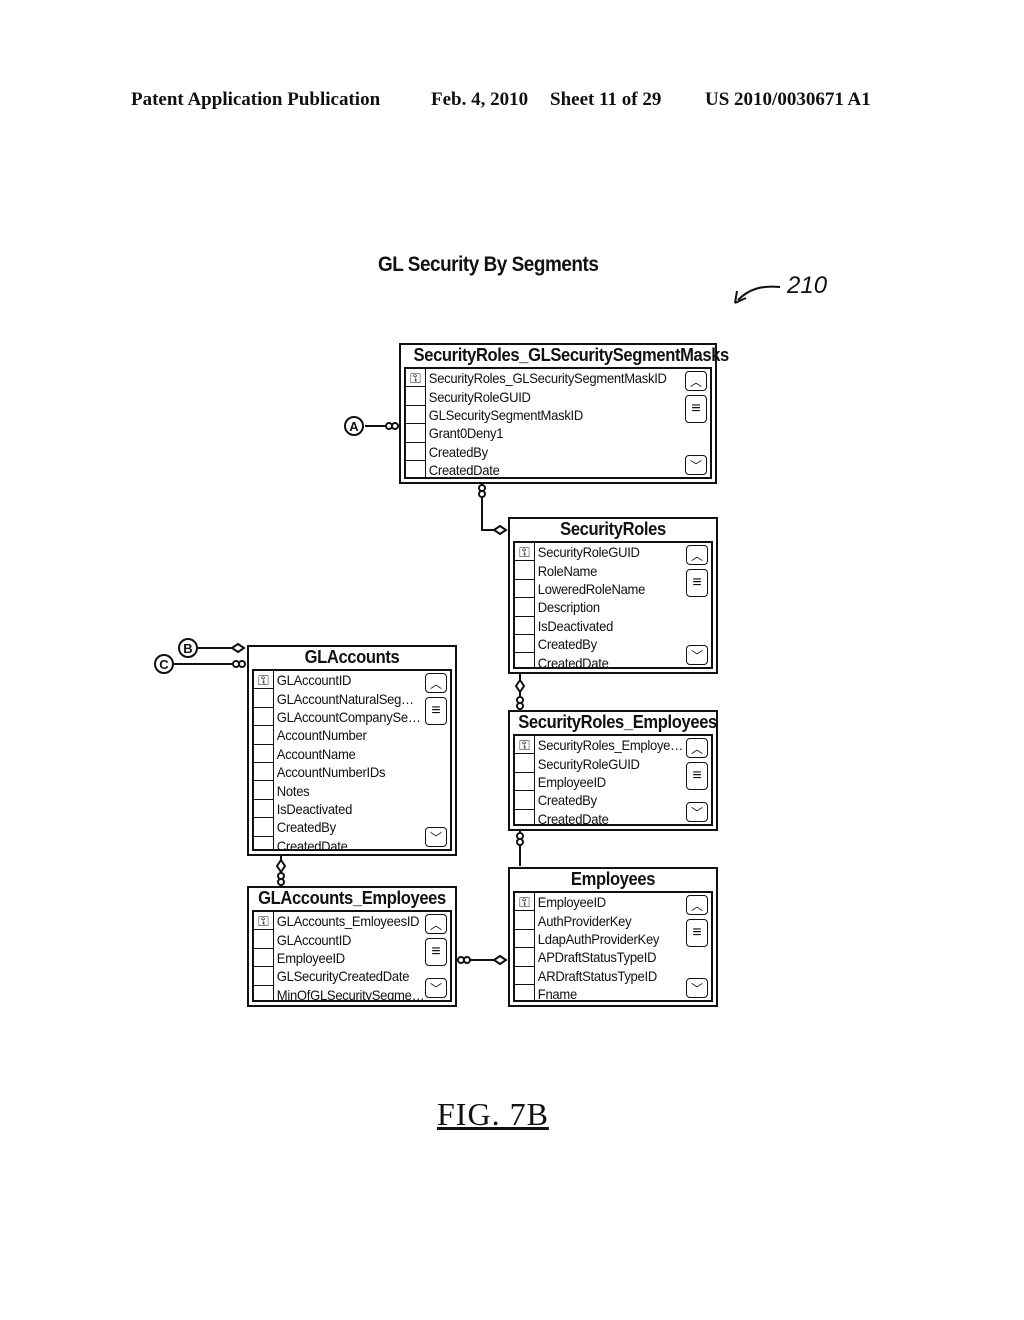 The height and width of the screenshot is (1320, 1024). I want to click on field: Fname, so click(556, 993).